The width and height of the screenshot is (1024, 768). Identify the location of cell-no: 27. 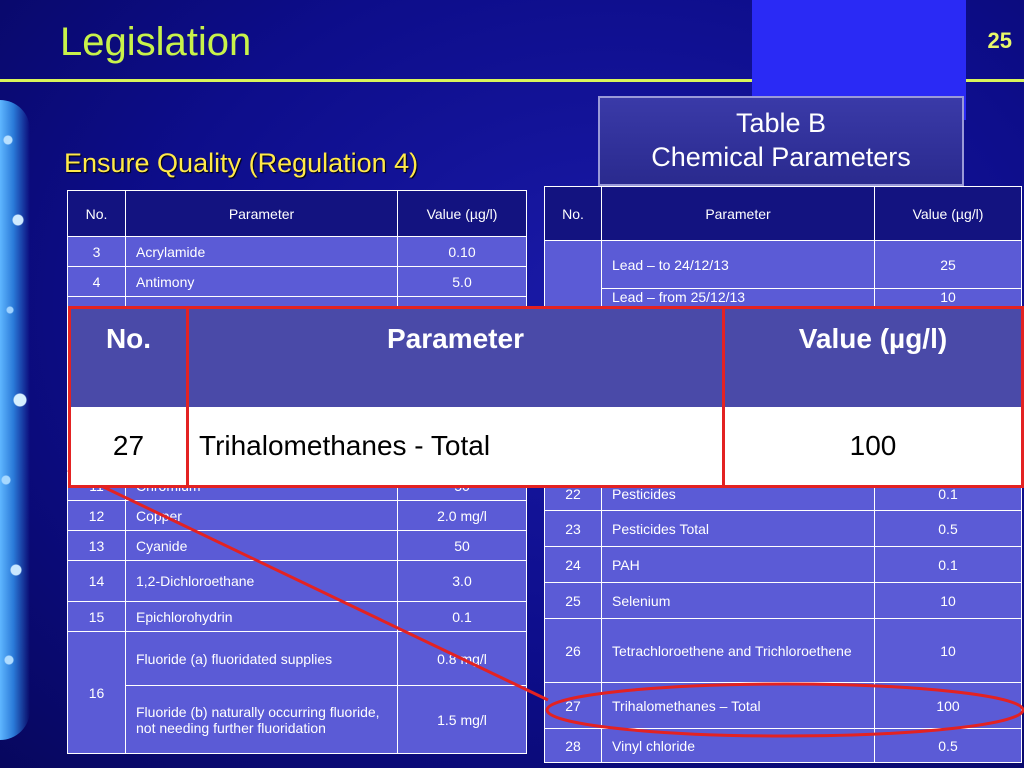
(573, 705).